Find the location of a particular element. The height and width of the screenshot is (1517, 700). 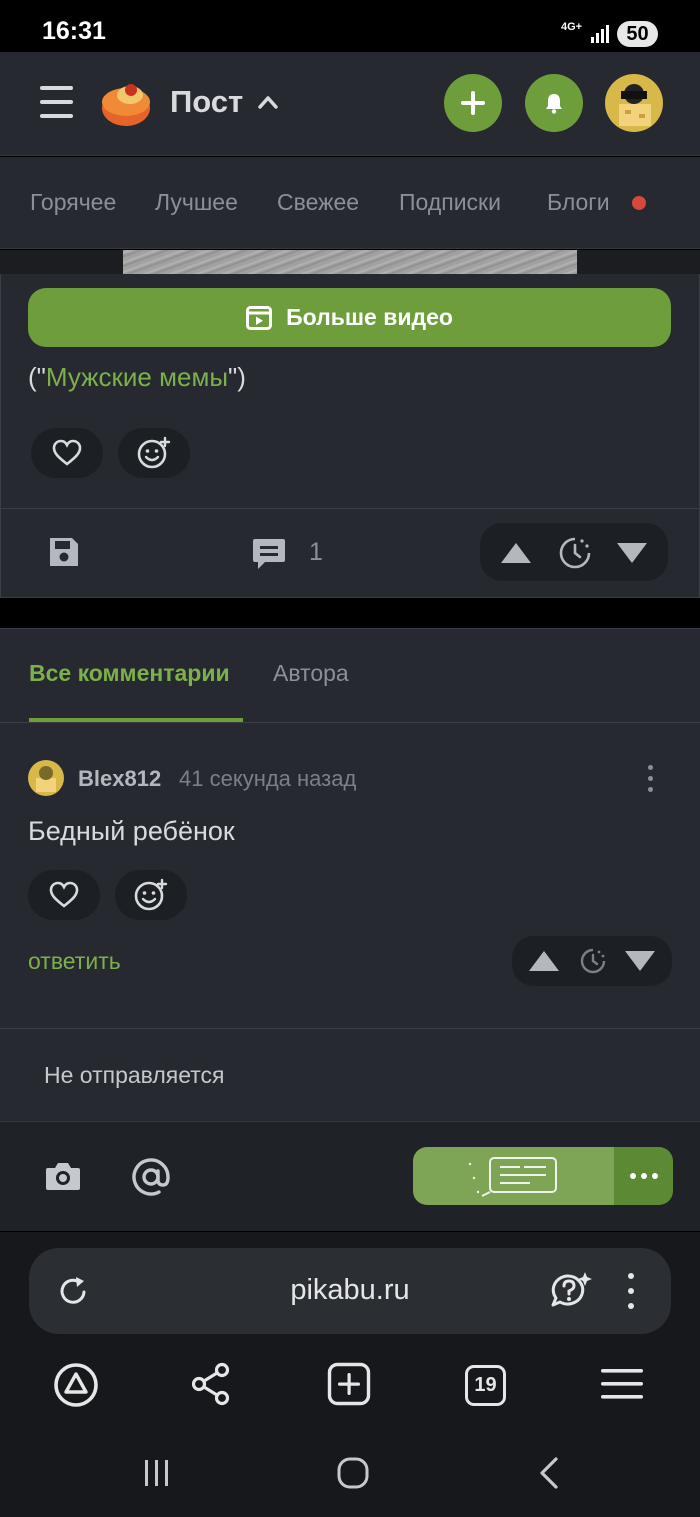

home-icon is located at coordinates (353, 1473).